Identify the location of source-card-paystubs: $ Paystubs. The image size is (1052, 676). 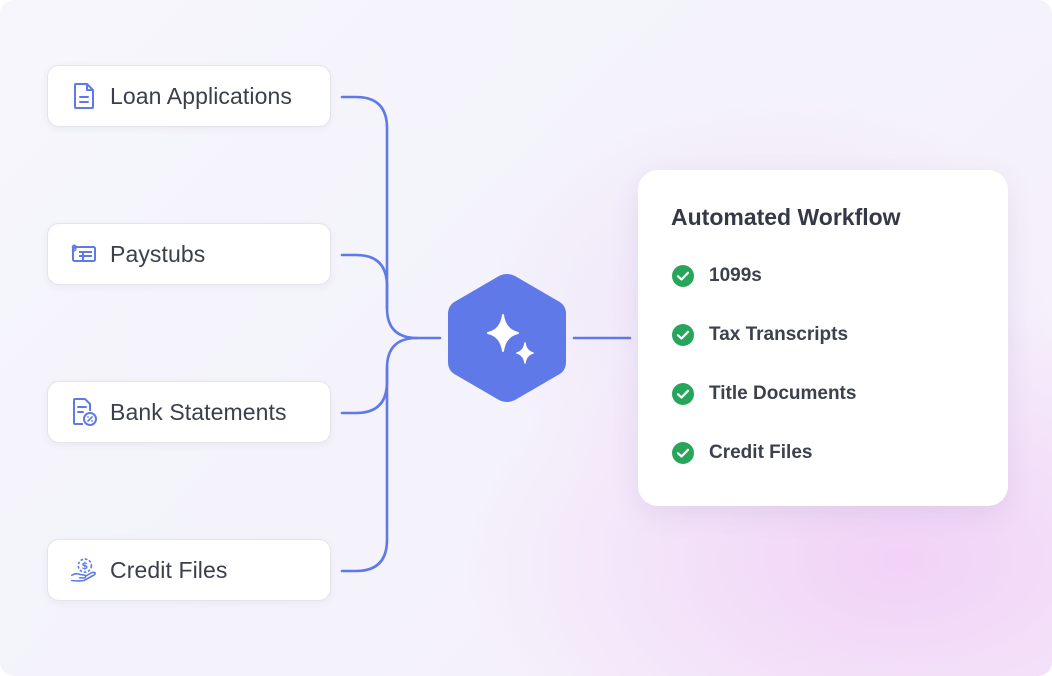
(189, 254).